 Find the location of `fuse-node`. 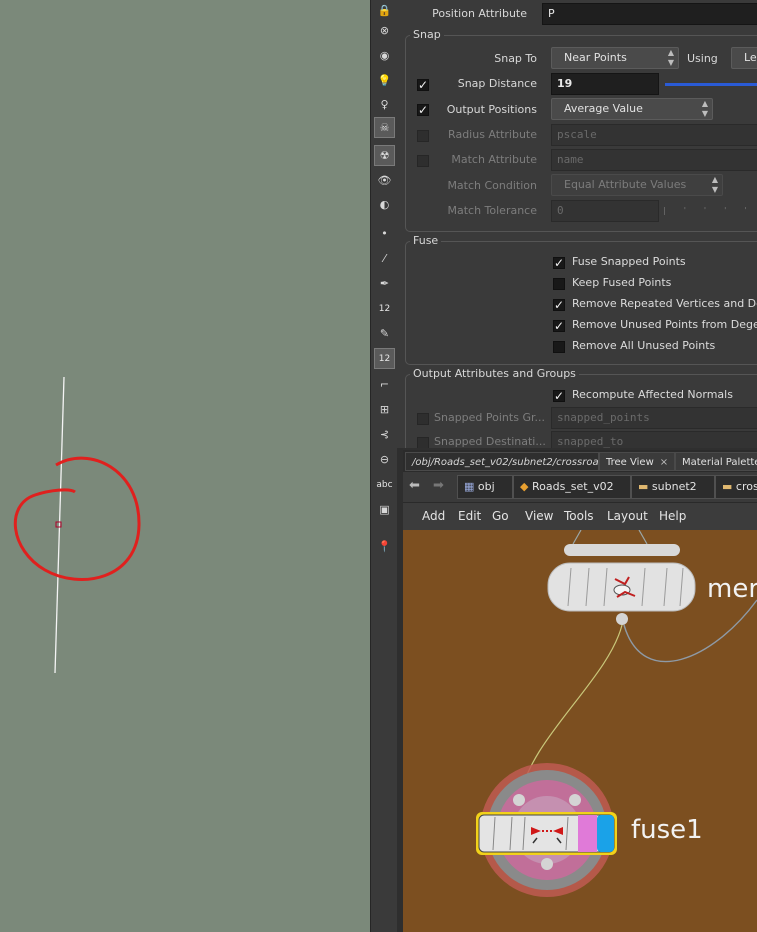

fuse-node is located at coordinates (546, 830).